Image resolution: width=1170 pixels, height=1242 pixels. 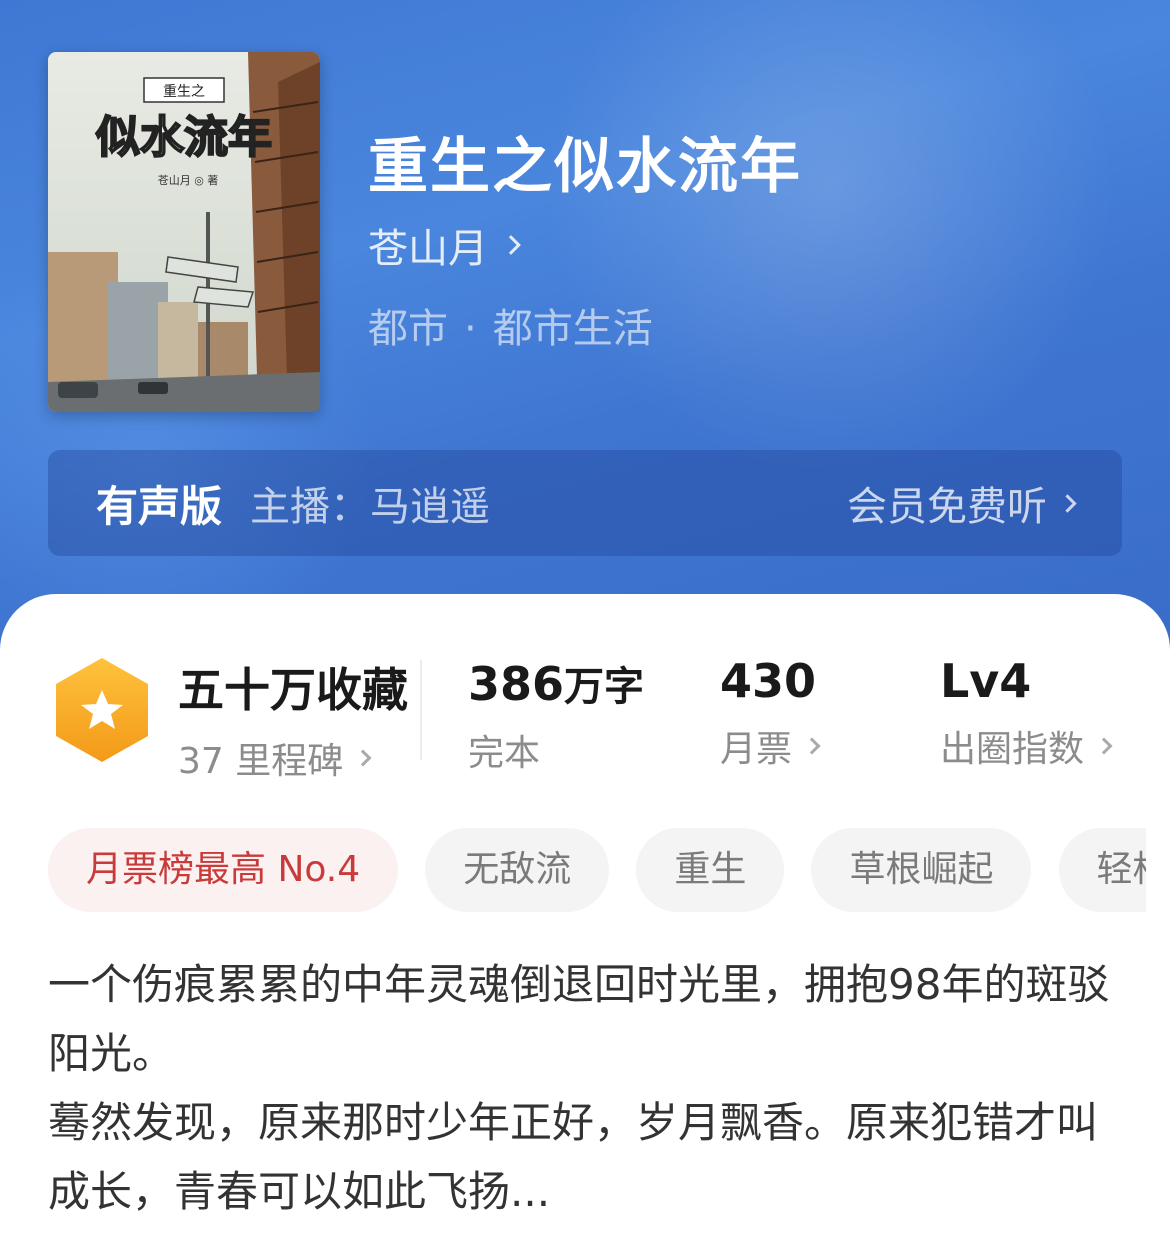 What do you see at coordinates (756, 749) in the screenshot?
I see `monthly-tickets-label: 月票` at bounding box center [756, 749].